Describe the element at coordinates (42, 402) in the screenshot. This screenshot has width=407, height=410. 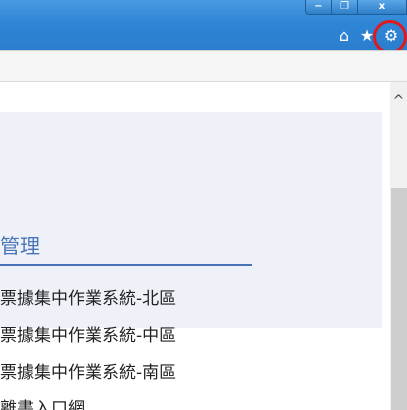
I see `link-portal: 離書入口網` at that location.